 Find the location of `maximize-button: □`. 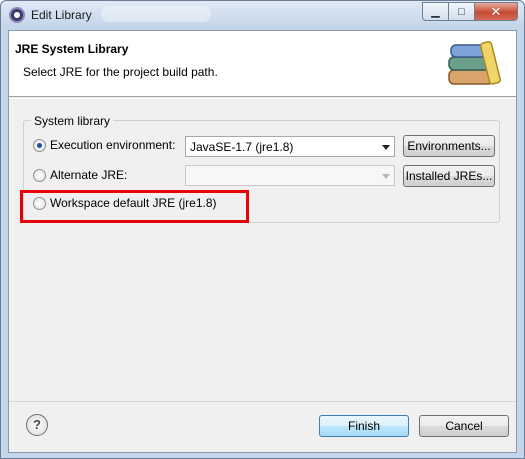

maximize-button: □ is located at coordinates (461, 11).